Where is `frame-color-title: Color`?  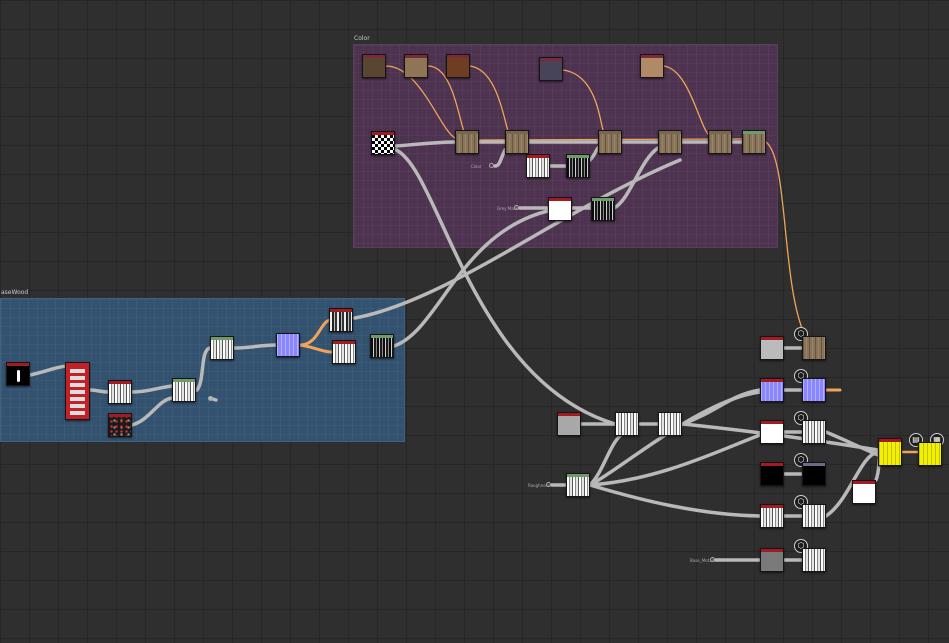 frame-color-title: Color is located at coordinates (362, 38).